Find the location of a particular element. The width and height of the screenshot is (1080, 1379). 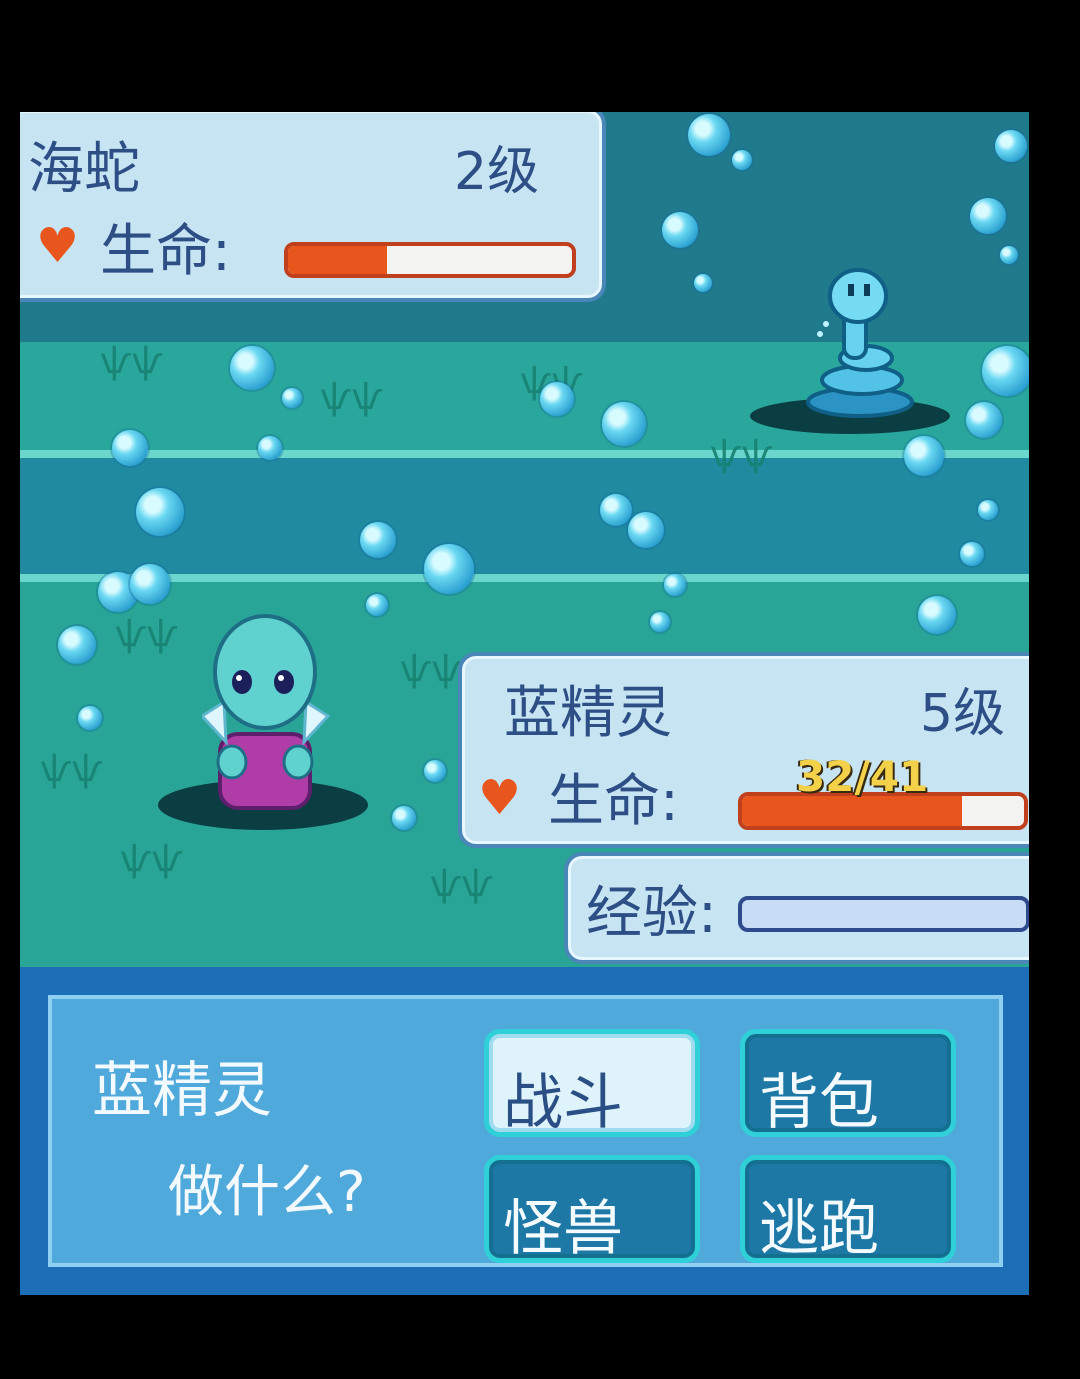

blue-sprite-monster is located at coordinates (266, 712).